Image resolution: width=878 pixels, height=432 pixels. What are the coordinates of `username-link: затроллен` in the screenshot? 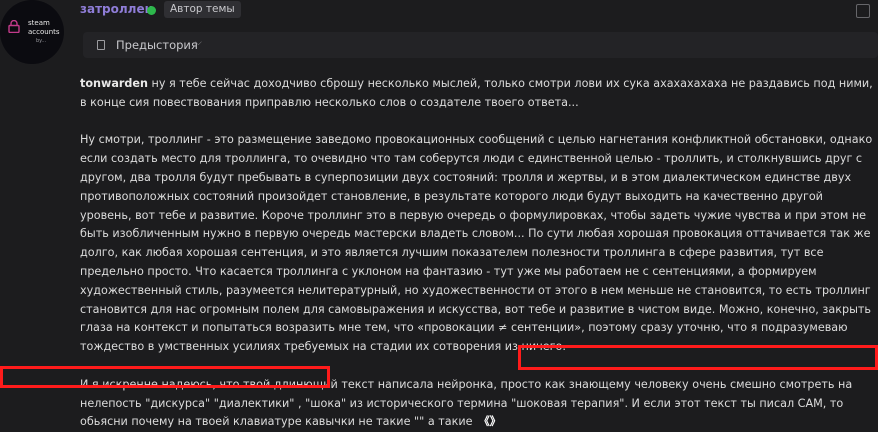 It's located at (116, 9).